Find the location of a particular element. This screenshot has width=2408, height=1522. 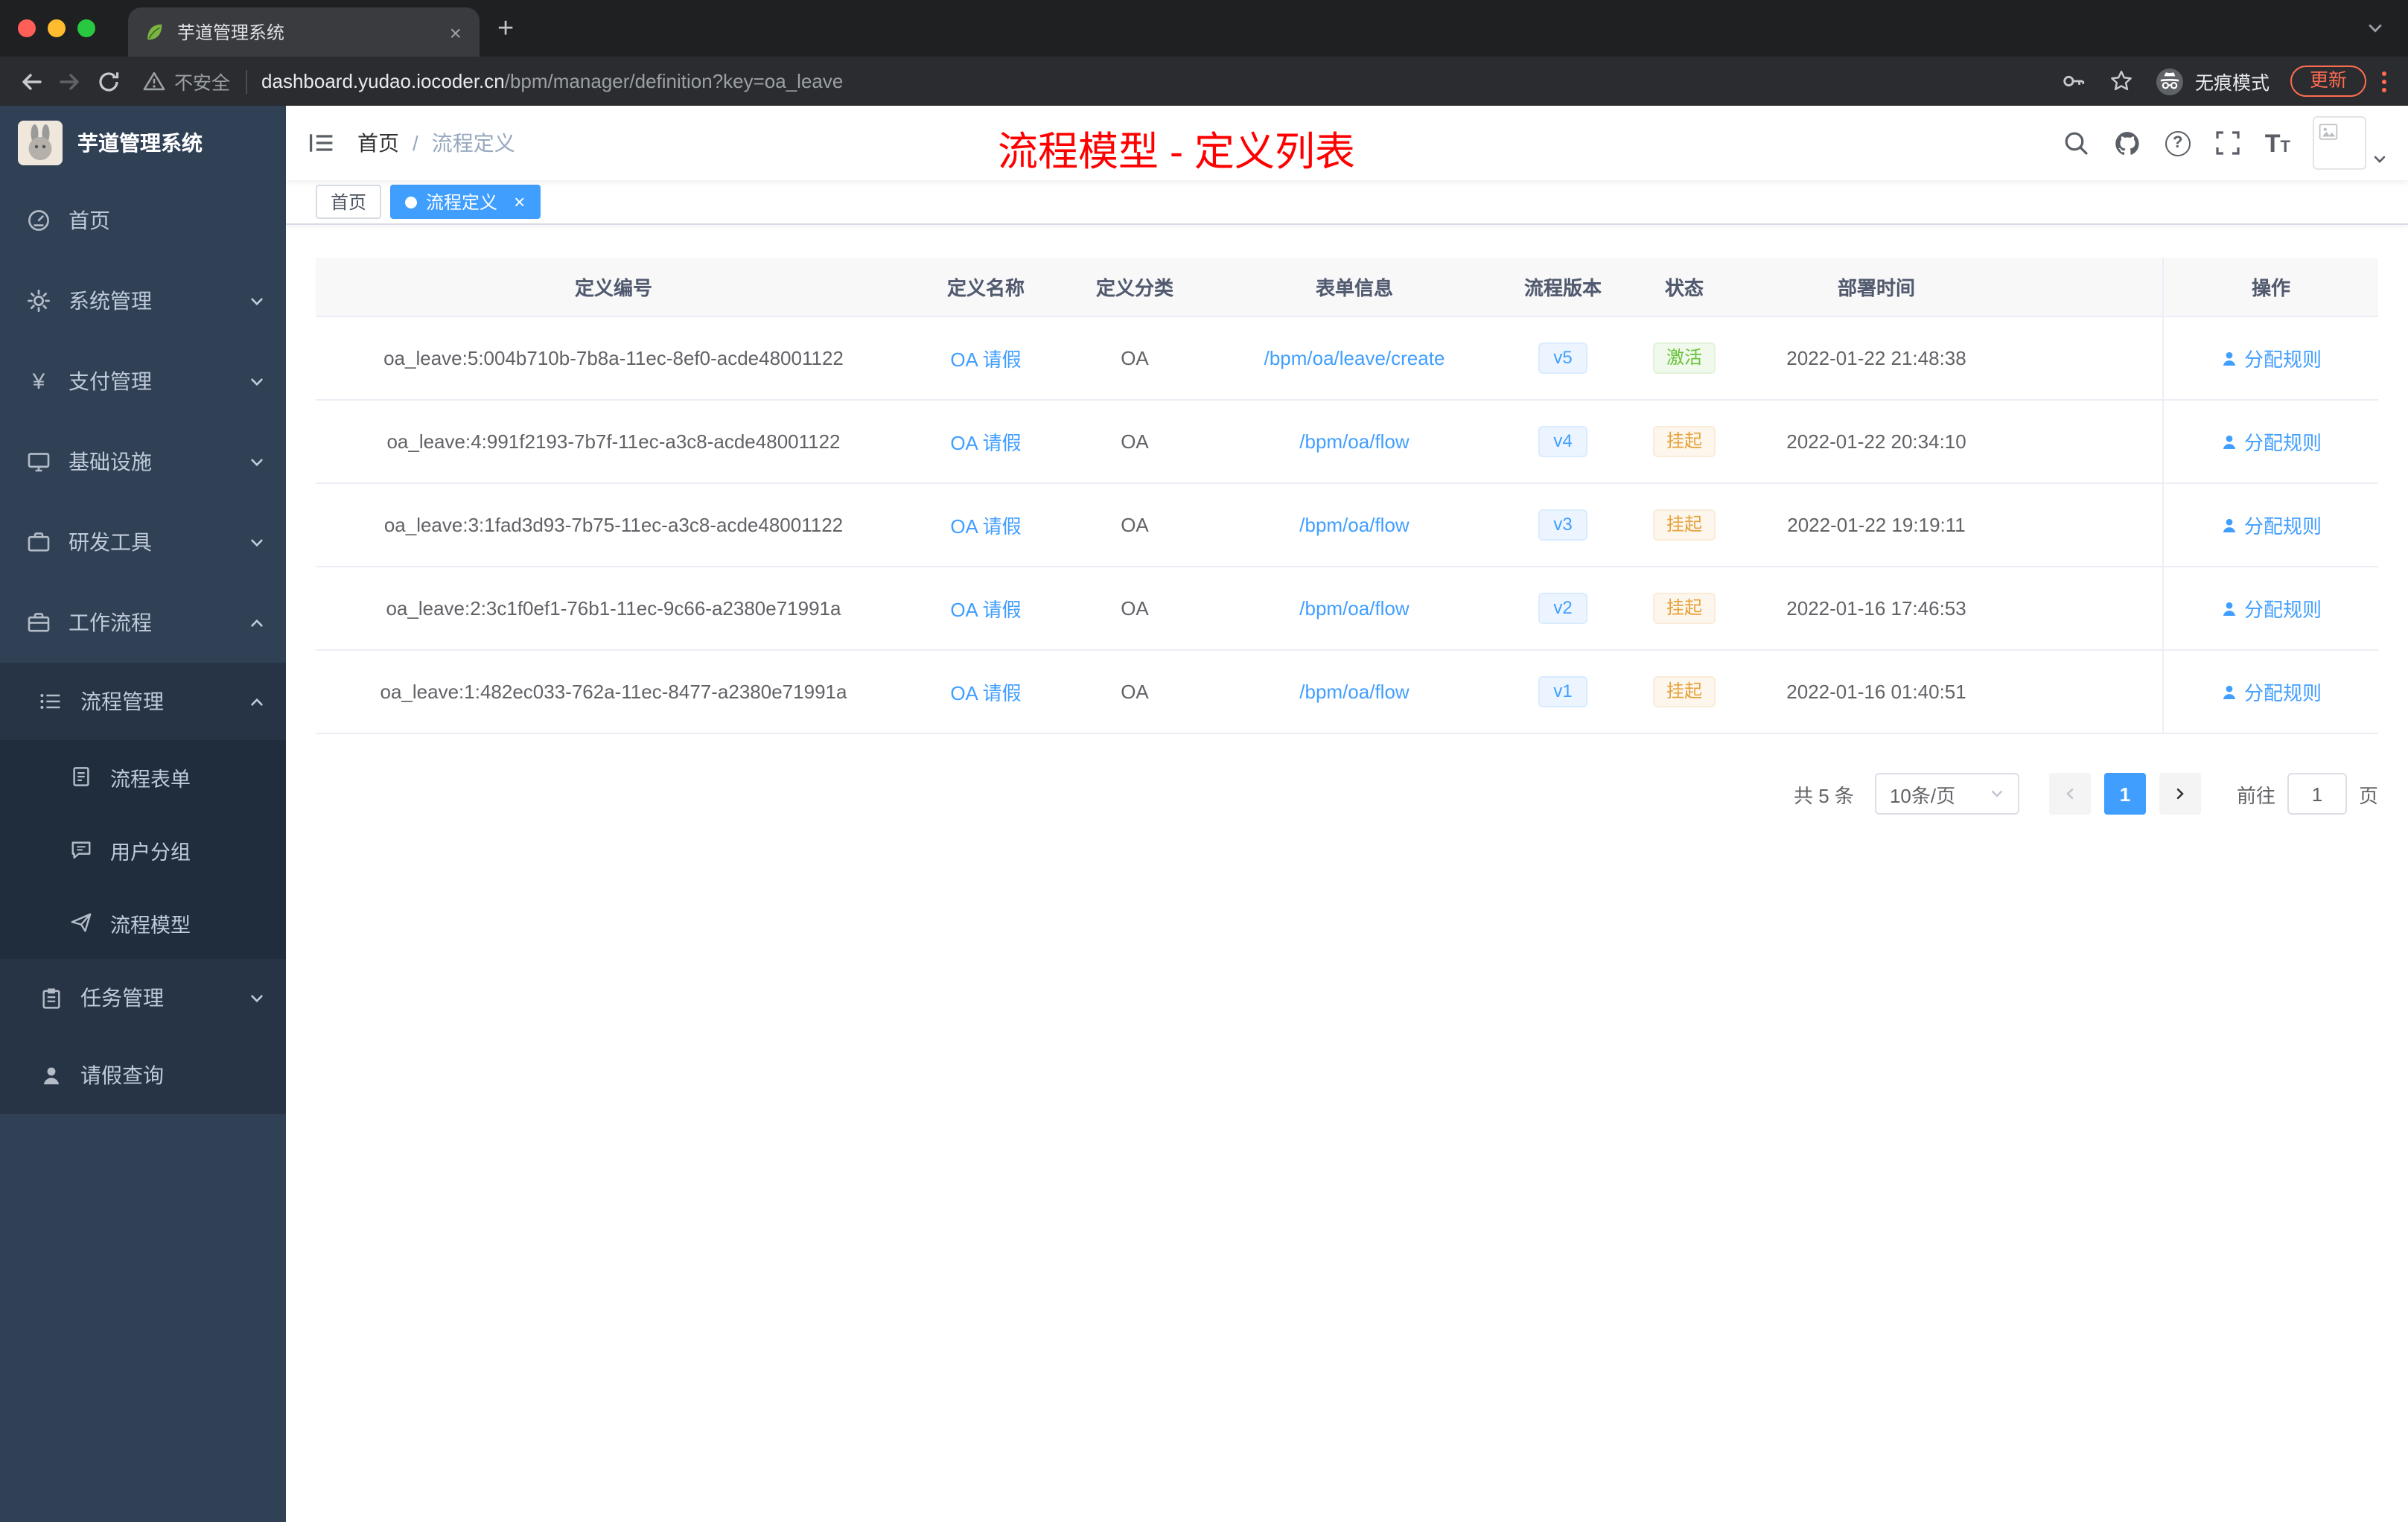

page-number-button: 1 is located at coordinates (2124, 794).